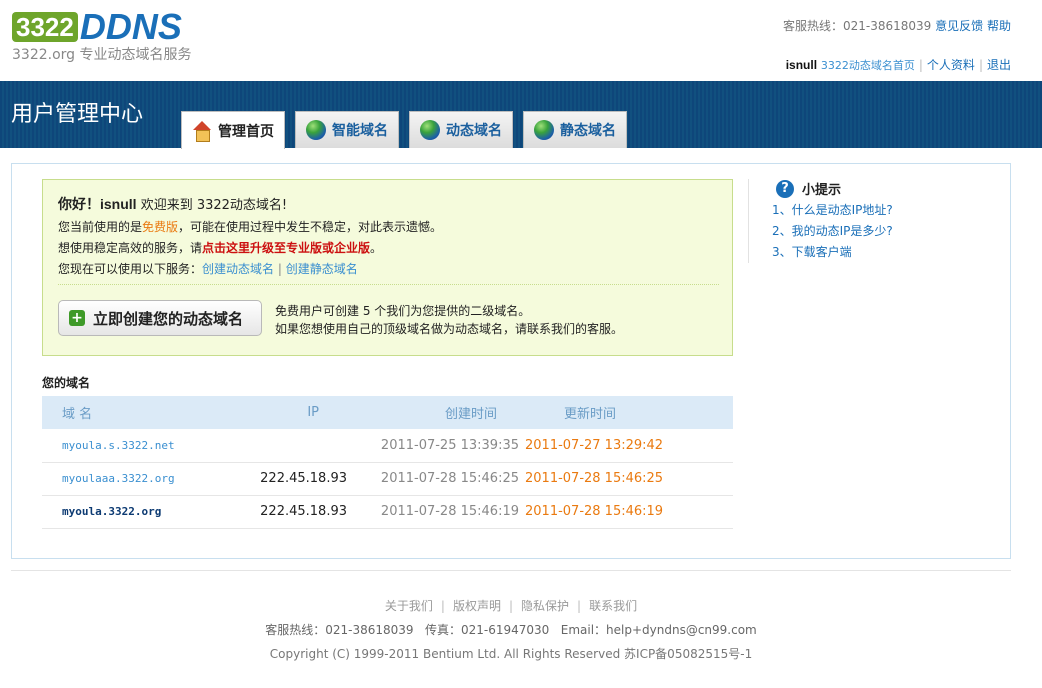  What do you see at coordinates (130, 248) in the screenshot?
I see `upgrade-prefix: 想使用稳定高效的服务，请` at bounding box center [130, 248].